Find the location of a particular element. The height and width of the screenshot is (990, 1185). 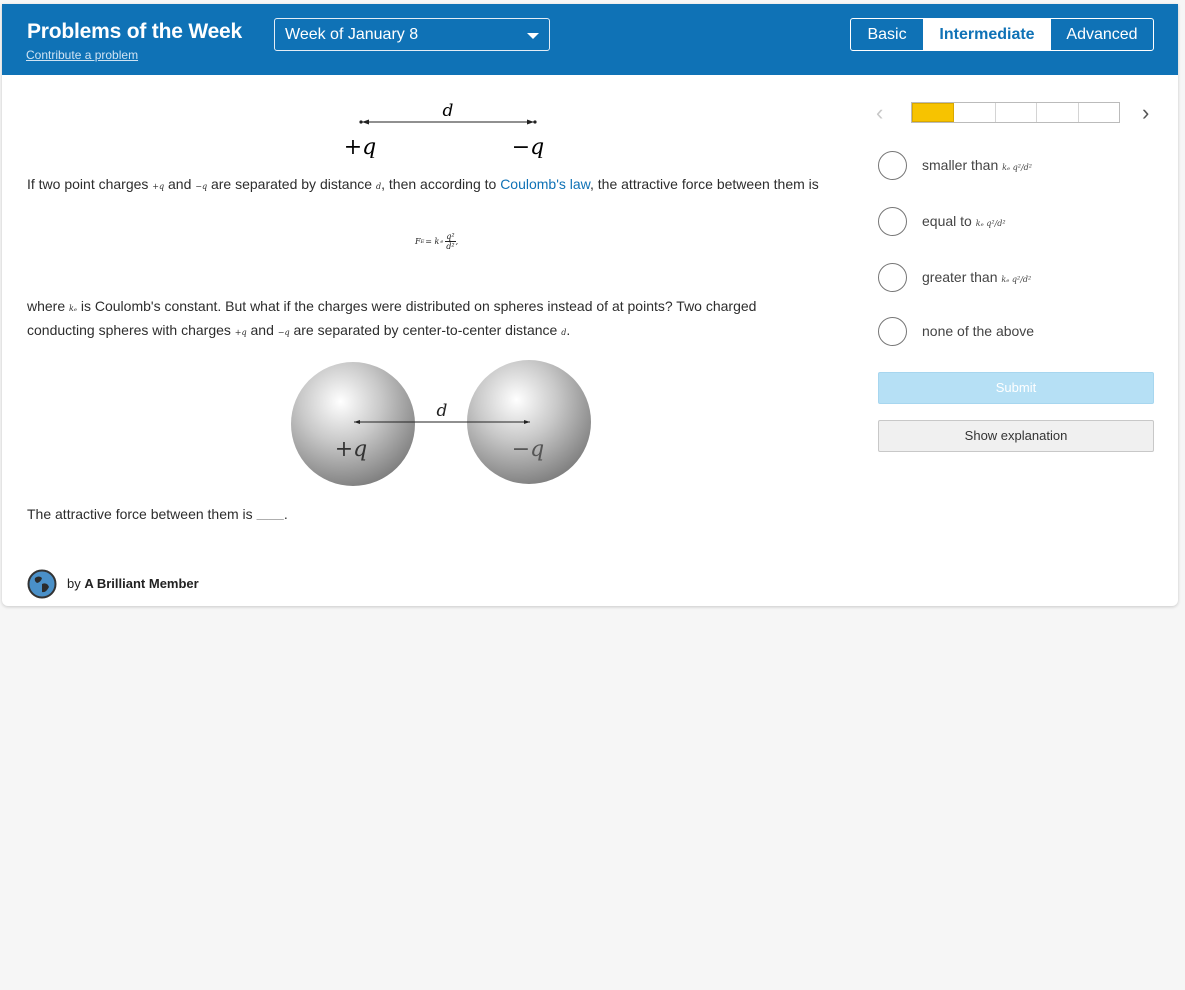

contribute-link: Contribute a problem is located at coordinates (82, 55).